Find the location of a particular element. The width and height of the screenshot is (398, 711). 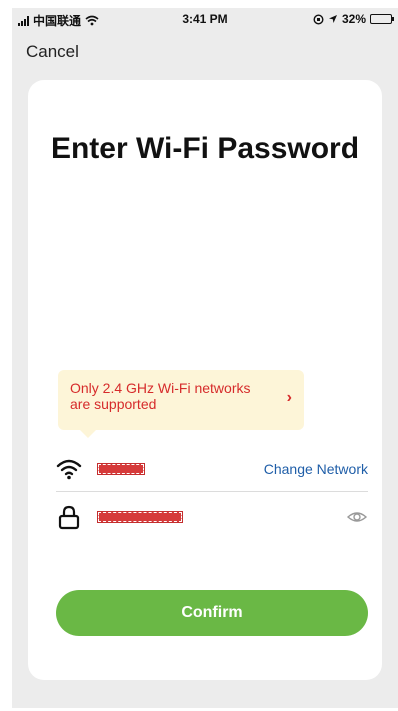

status-right: 32% is located at coordinates (353, 19).